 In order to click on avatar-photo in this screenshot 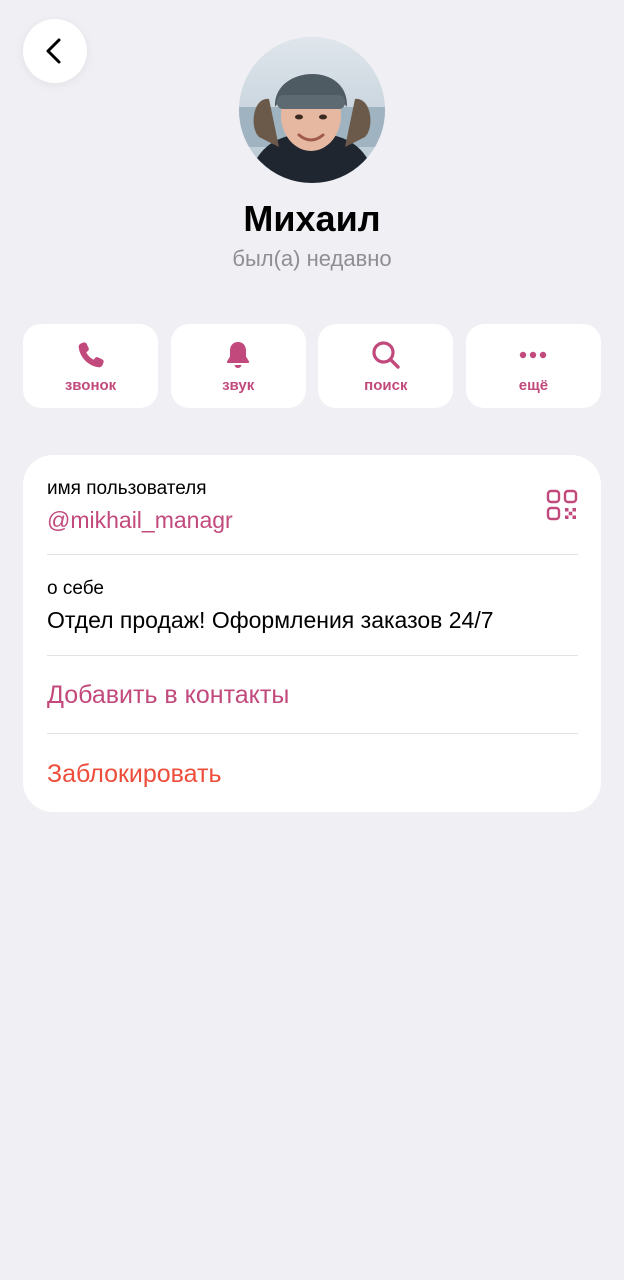, I will do `click(312, 110)`.